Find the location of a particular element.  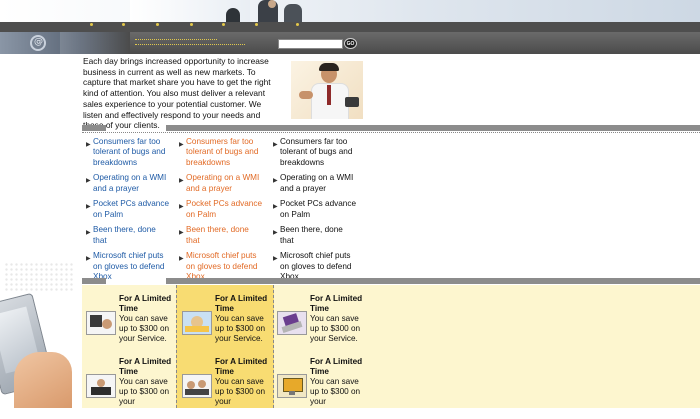

search-input is located at coordinates (310, 44).